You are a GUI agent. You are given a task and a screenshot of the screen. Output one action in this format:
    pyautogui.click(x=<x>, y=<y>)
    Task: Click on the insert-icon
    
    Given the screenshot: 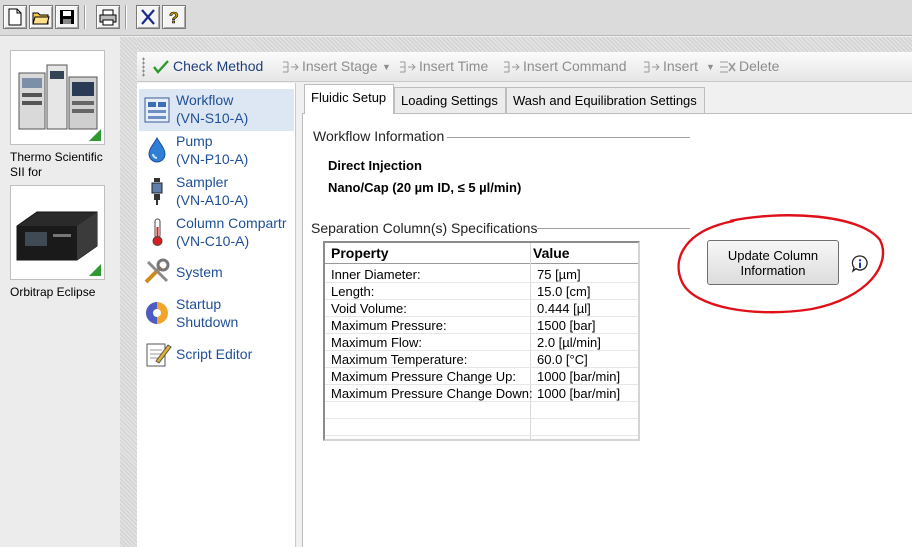 What is the action you would take?
    pyautogui.click(x=652, y=67)
    